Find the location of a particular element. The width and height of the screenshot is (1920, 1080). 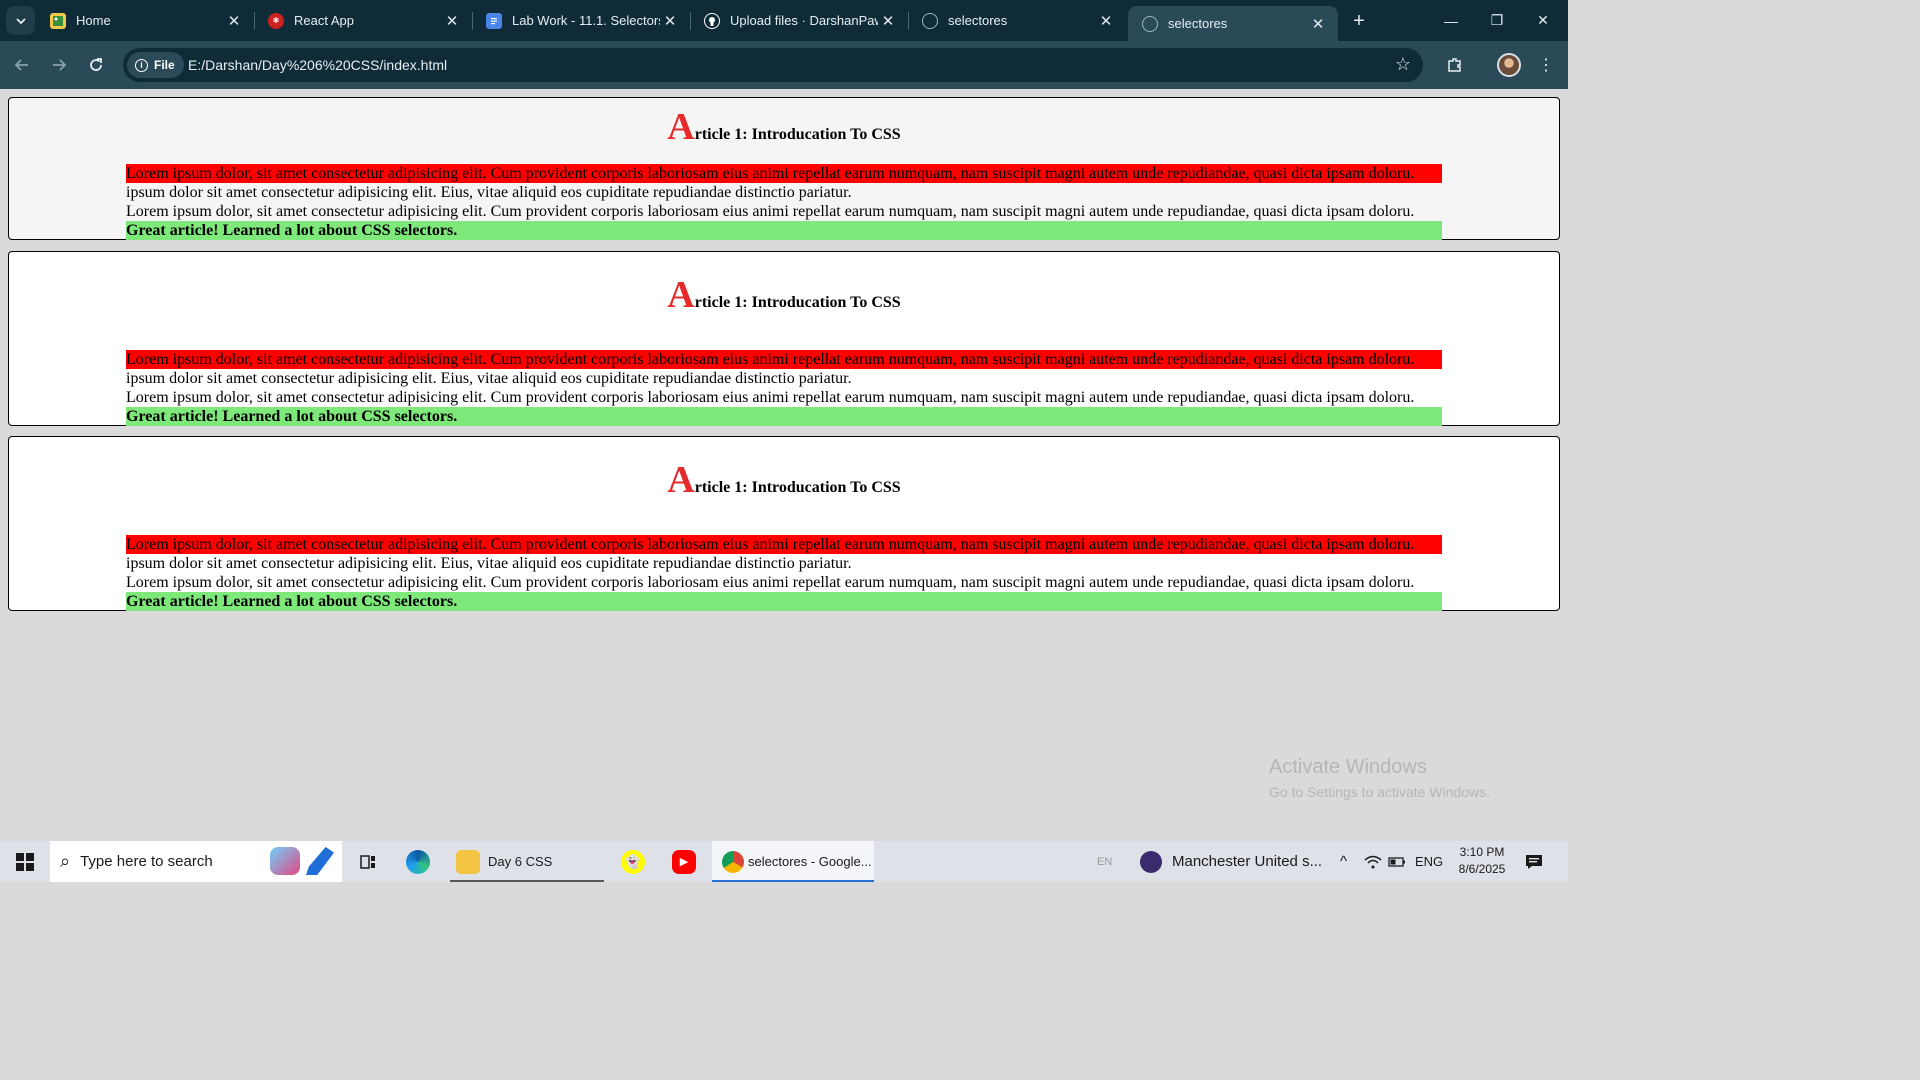

tab-home: Home ✕ is located at coordinates (145, 20).